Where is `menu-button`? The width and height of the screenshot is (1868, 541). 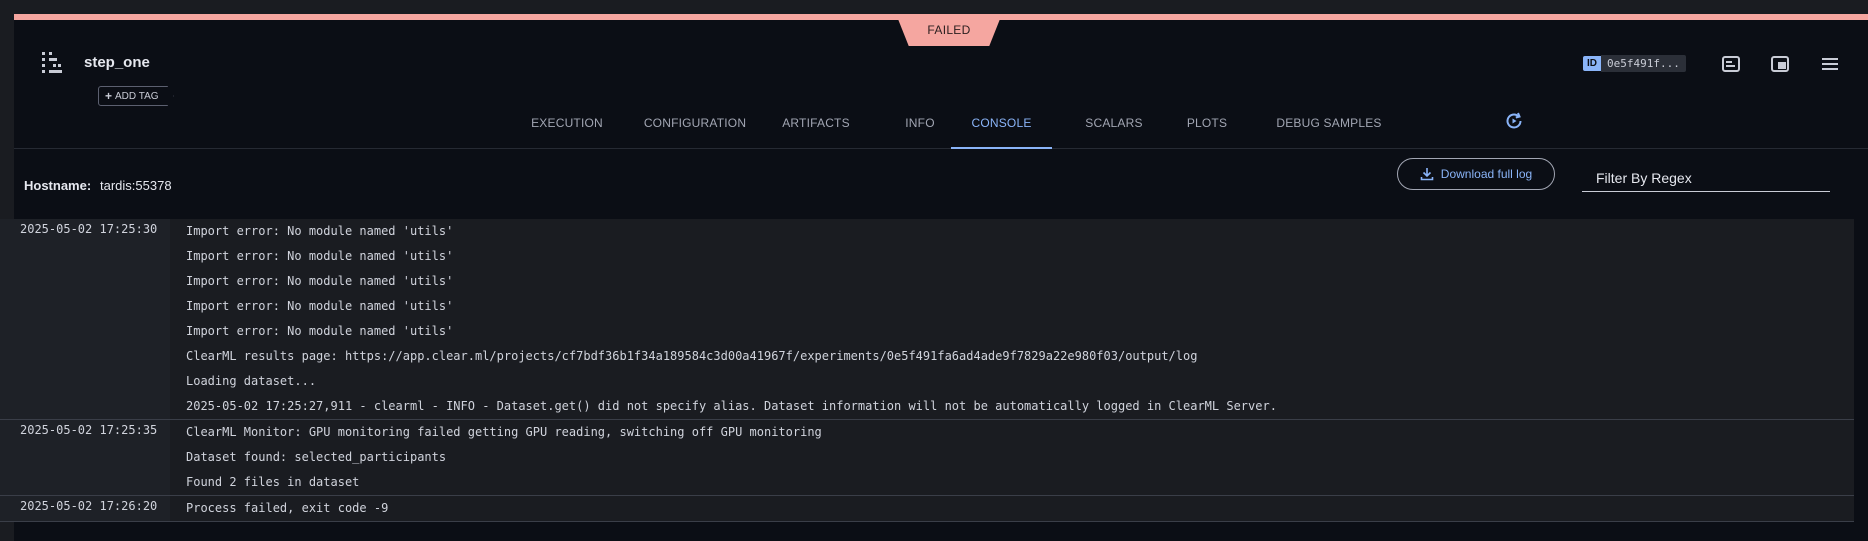
menu-button is located at coordinates (1830, 64).